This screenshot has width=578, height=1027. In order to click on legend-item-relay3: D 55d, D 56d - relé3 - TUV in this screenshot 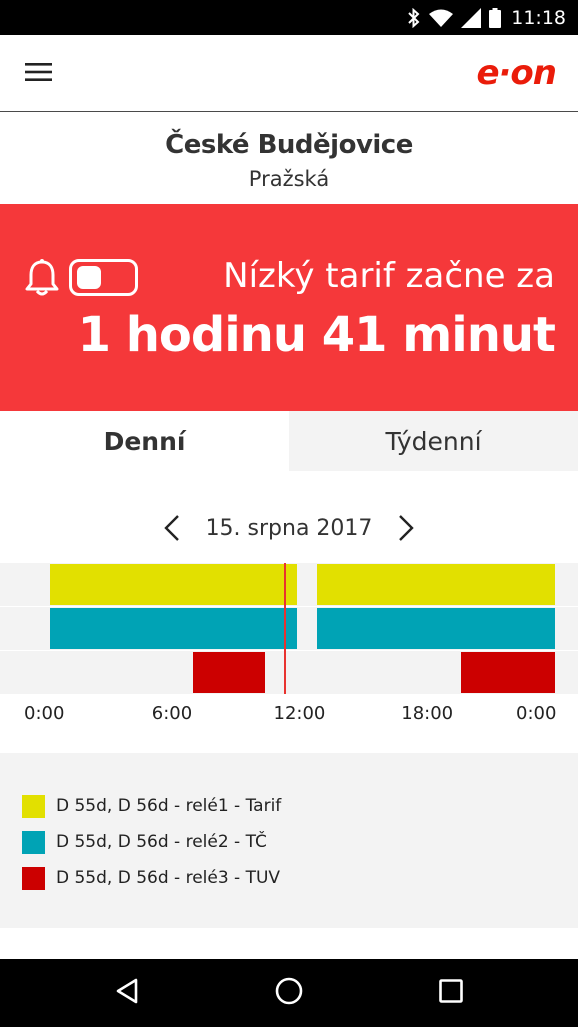, I will do `click(151, 878)`.